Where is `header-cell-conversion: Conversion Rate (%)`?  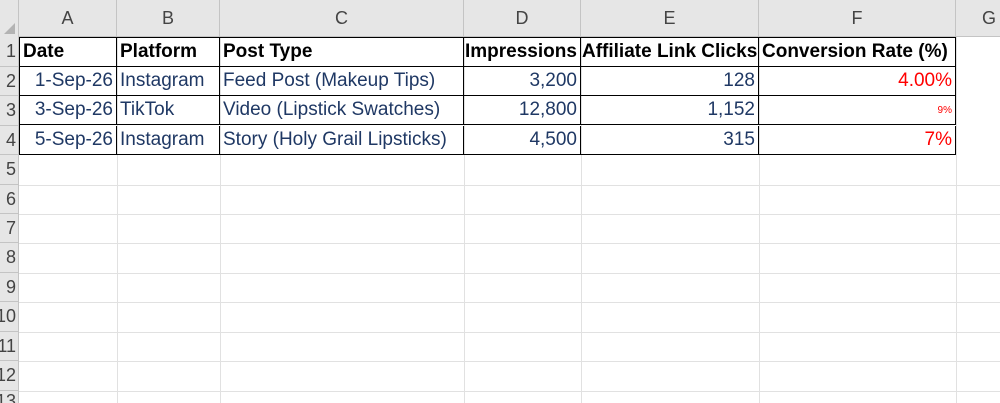
header-cell-conversion: Conversion Rate (%) is located at coordinates (857, 52).